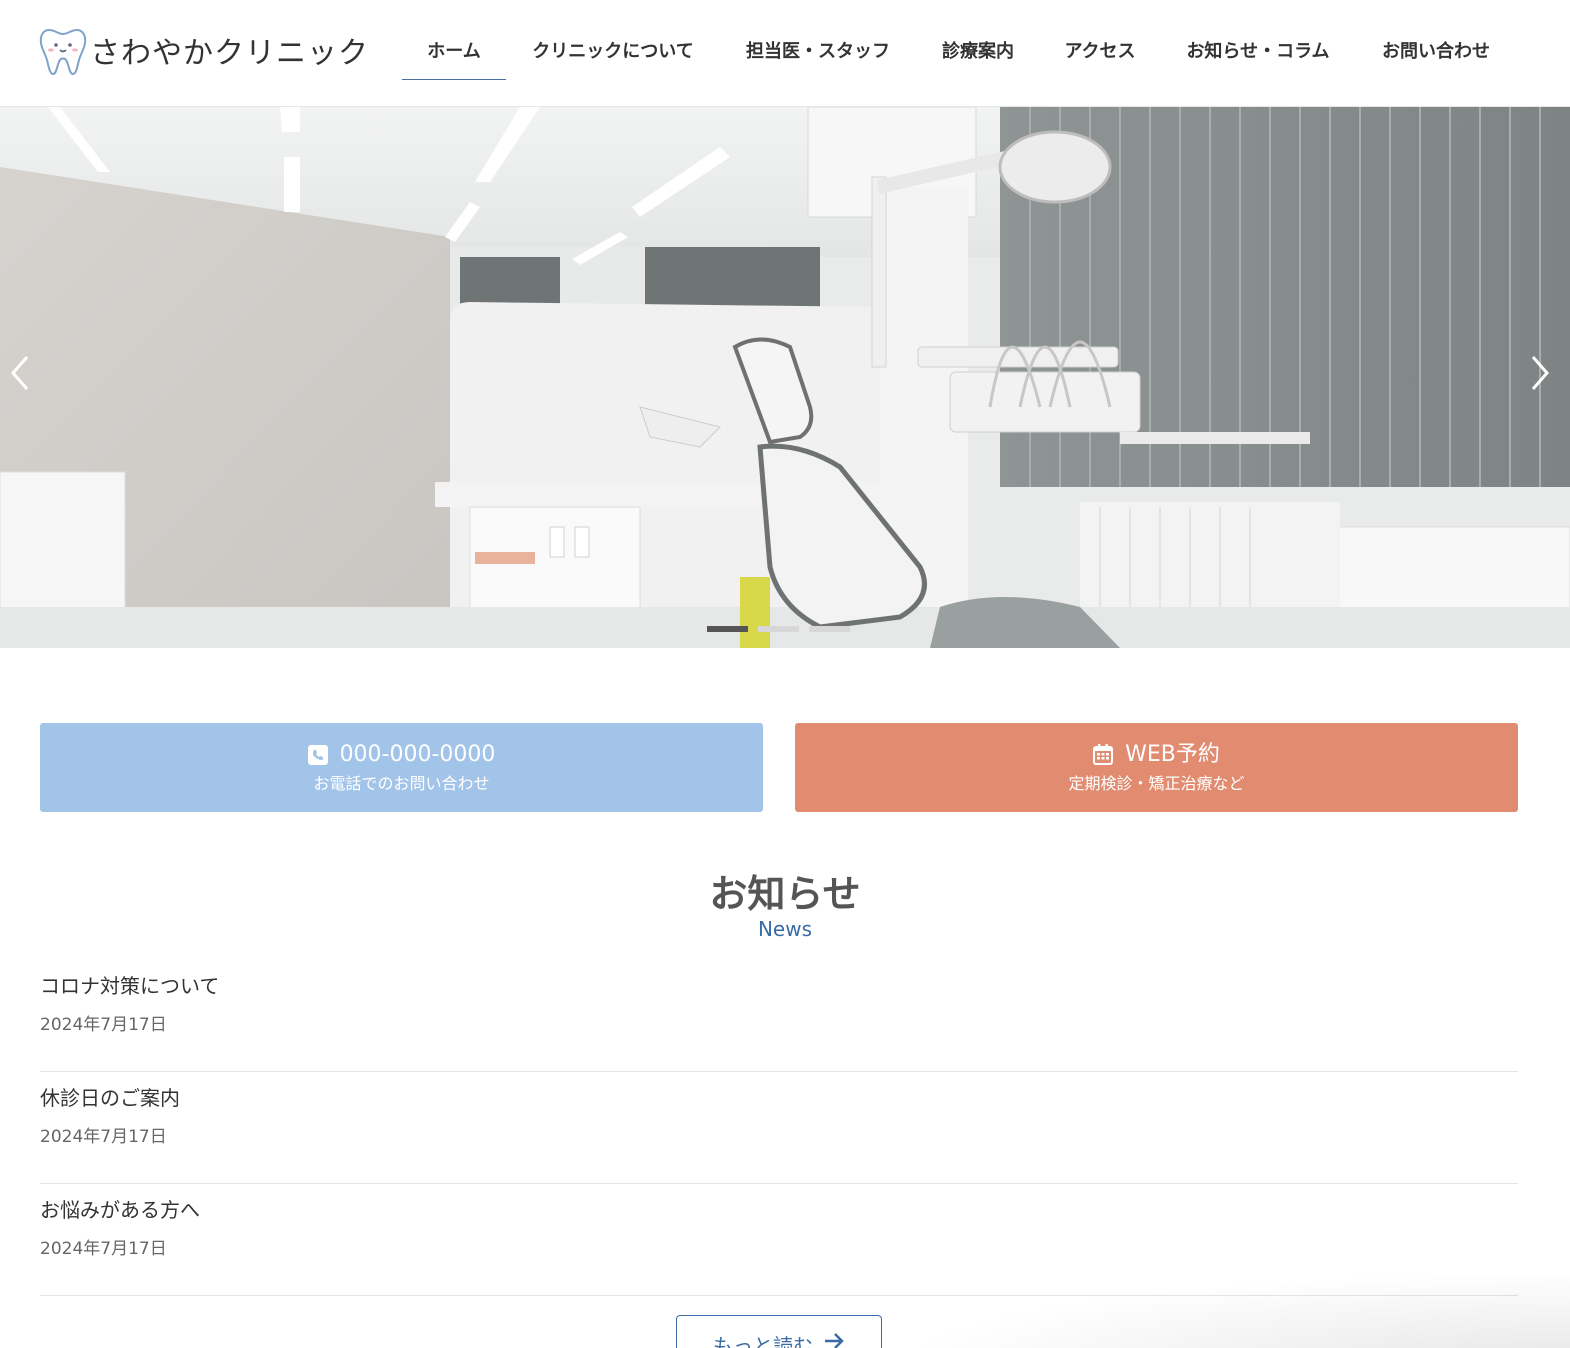  I want to click on news-item-title: 休診日のご案内, so click(110, 1098).